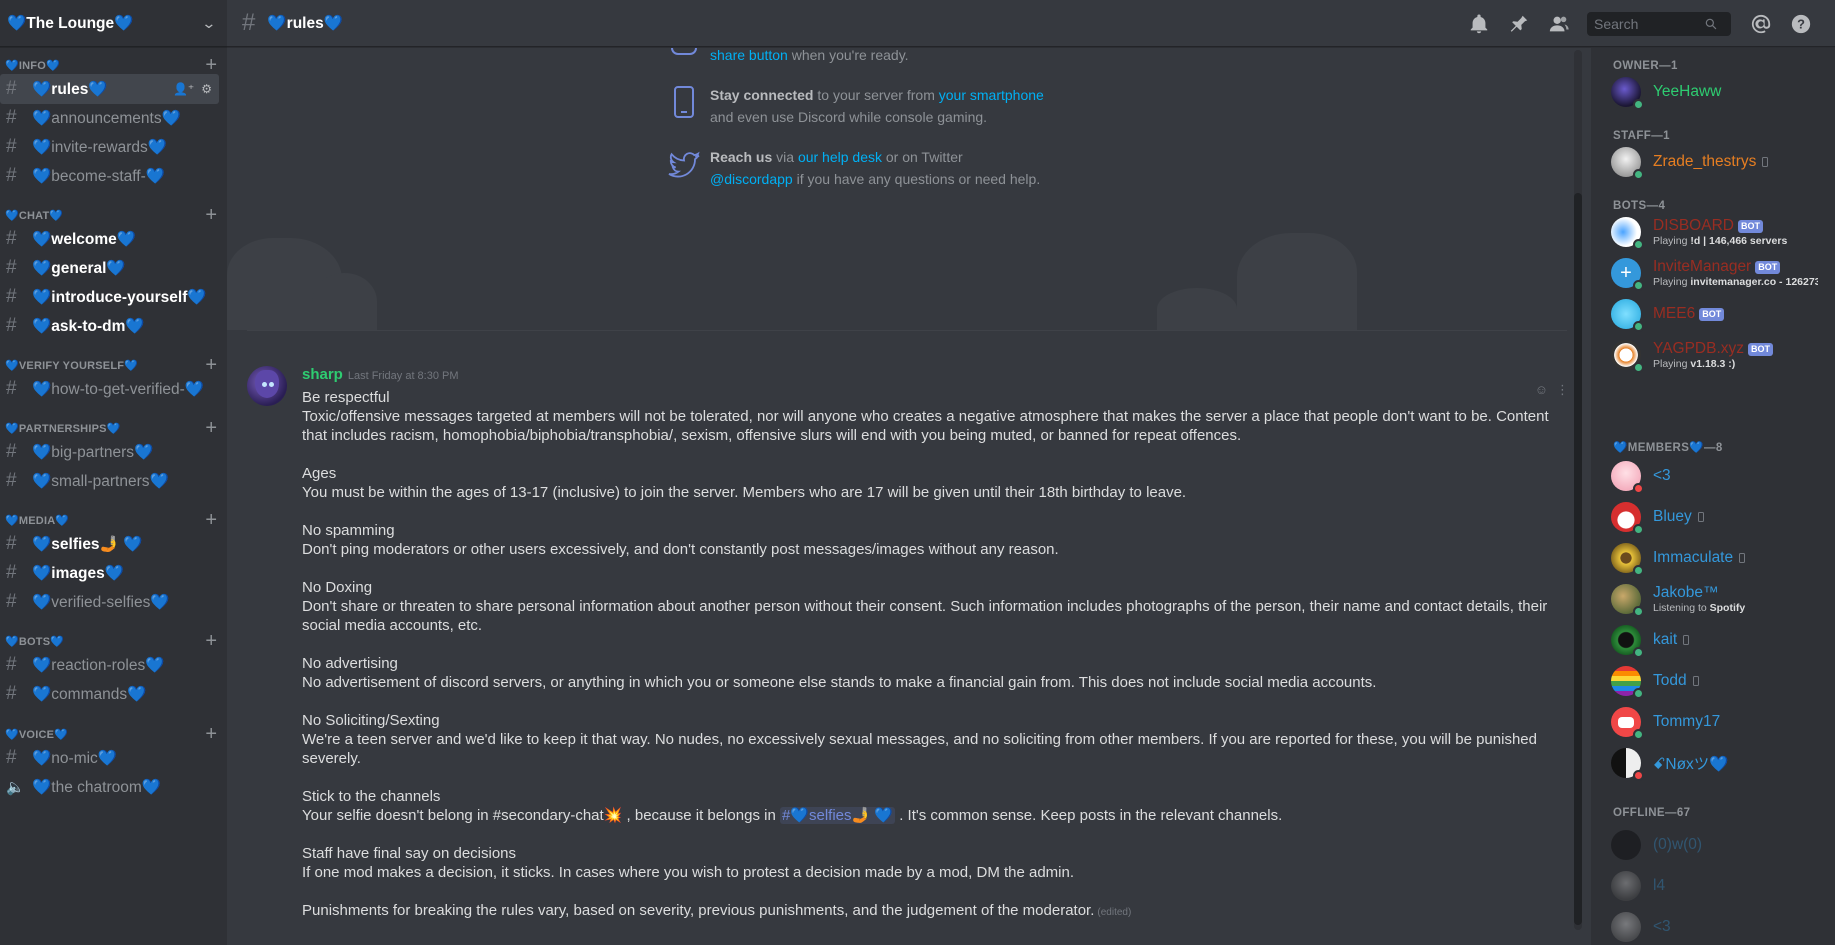 The height and width of the screenshot is (945, 1835). What do you see at coordinates (749, 55) in the screenshot?
I see `share-button-link: share button` at bounding box center [749, 55].